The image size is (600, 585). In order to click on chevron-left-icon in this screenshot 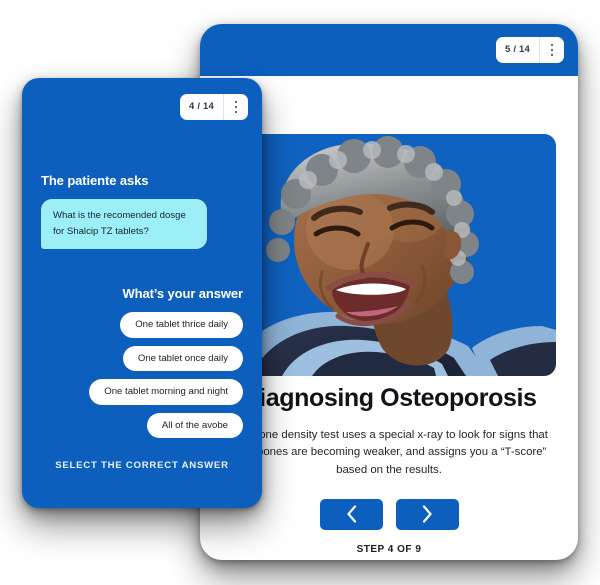, I will do `click(351, 514)`.